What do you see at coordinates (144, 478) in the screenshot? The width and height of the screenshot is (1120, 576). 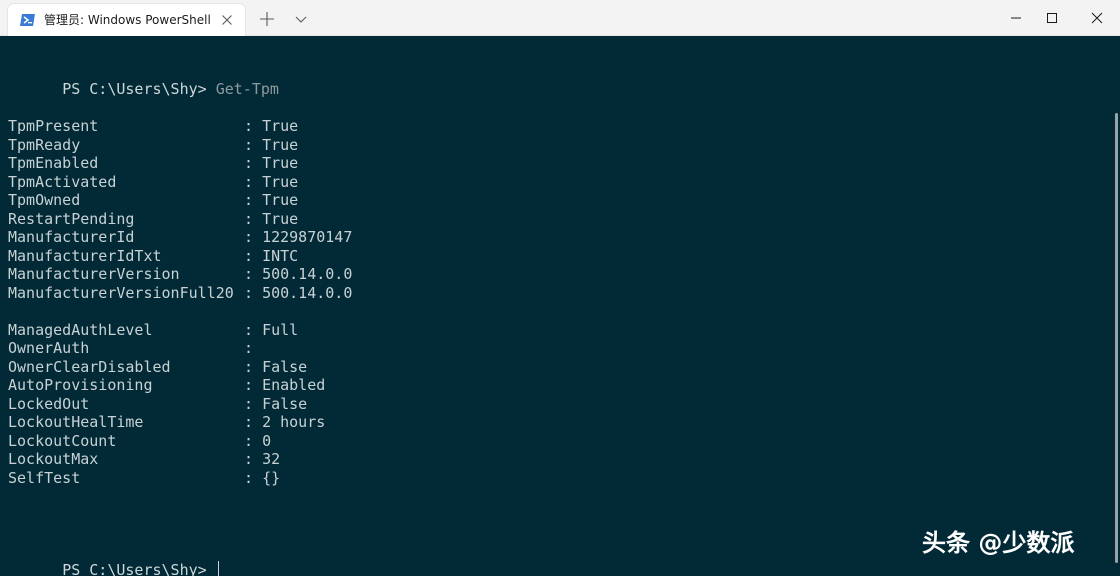 I see `output-row: SelfTest: {}` at bounding box center [144, 478].